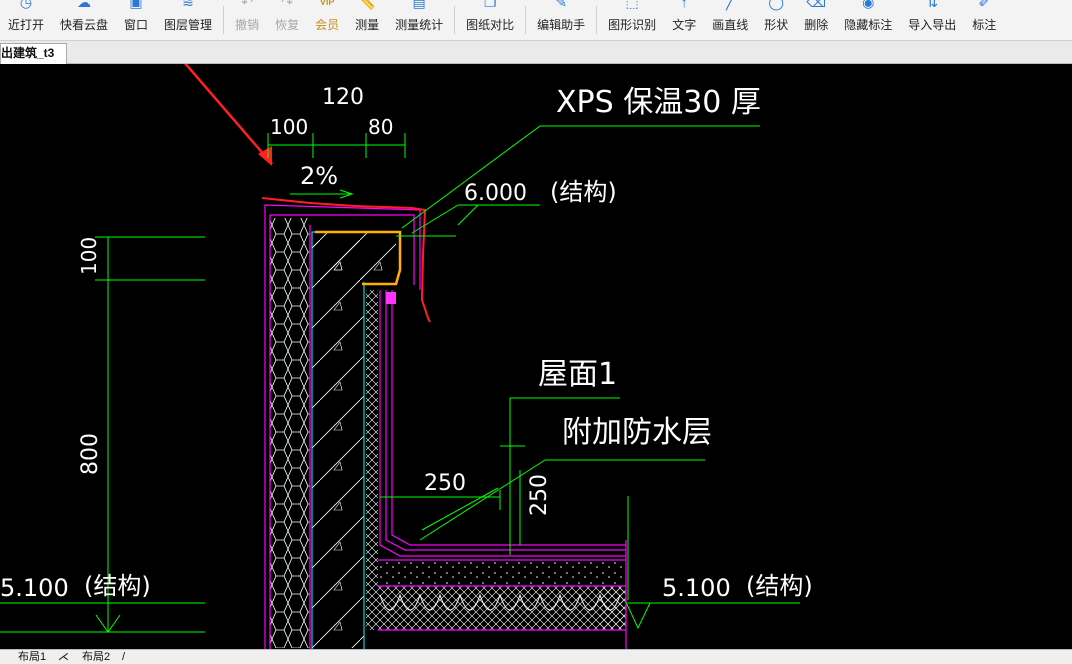 This screenshot has height=664, width=1072. What do you see at coordinates (984, 5) in the screenshot?
I see `annotate-icon: ✐` at bounding box center [984, 5].